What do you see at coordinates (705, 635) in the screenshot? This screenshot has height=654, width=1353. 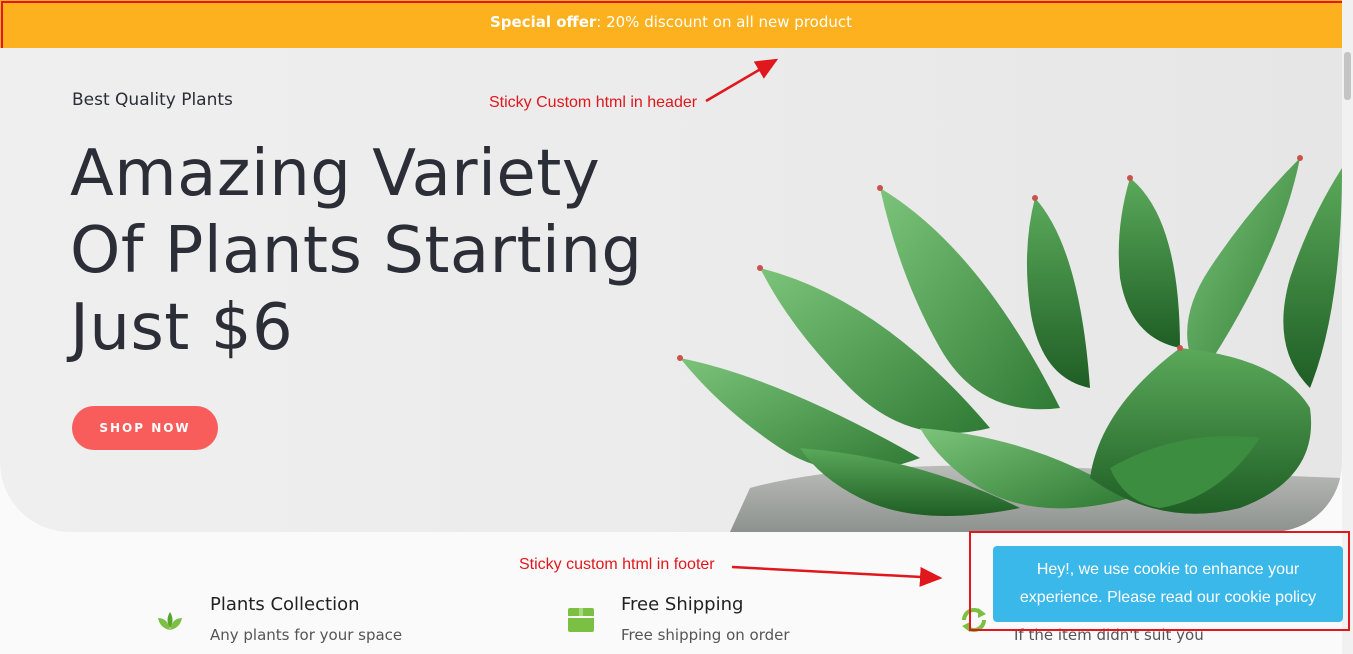 I see `feature-description: Free shipping on order` at bounding box center [705, 635].